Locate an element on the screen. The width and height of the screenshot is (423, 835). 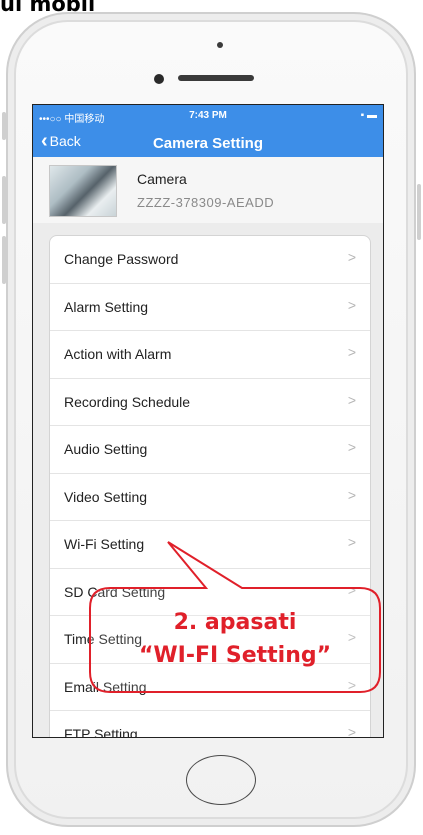
device-name: Camera is located at coordinates (162, 179).